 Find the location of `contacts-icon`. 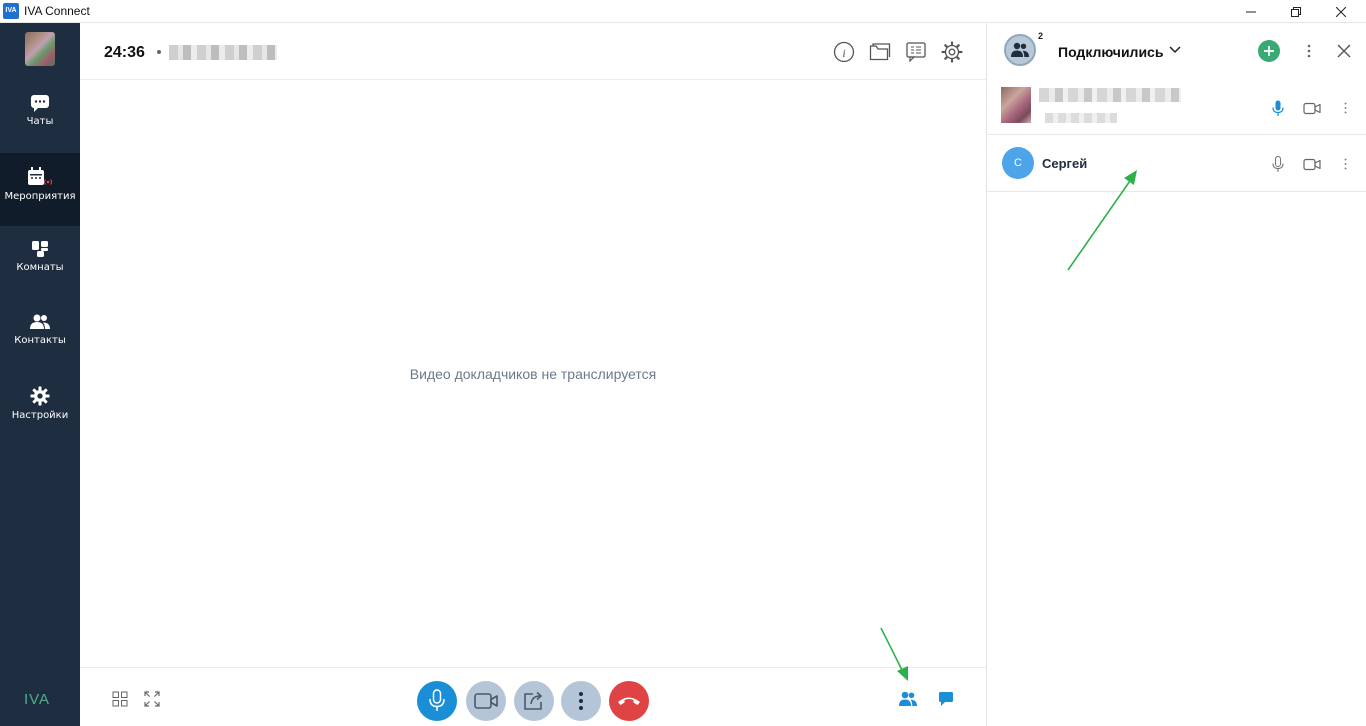

contacts-icon is located at coordinates (40, 321).